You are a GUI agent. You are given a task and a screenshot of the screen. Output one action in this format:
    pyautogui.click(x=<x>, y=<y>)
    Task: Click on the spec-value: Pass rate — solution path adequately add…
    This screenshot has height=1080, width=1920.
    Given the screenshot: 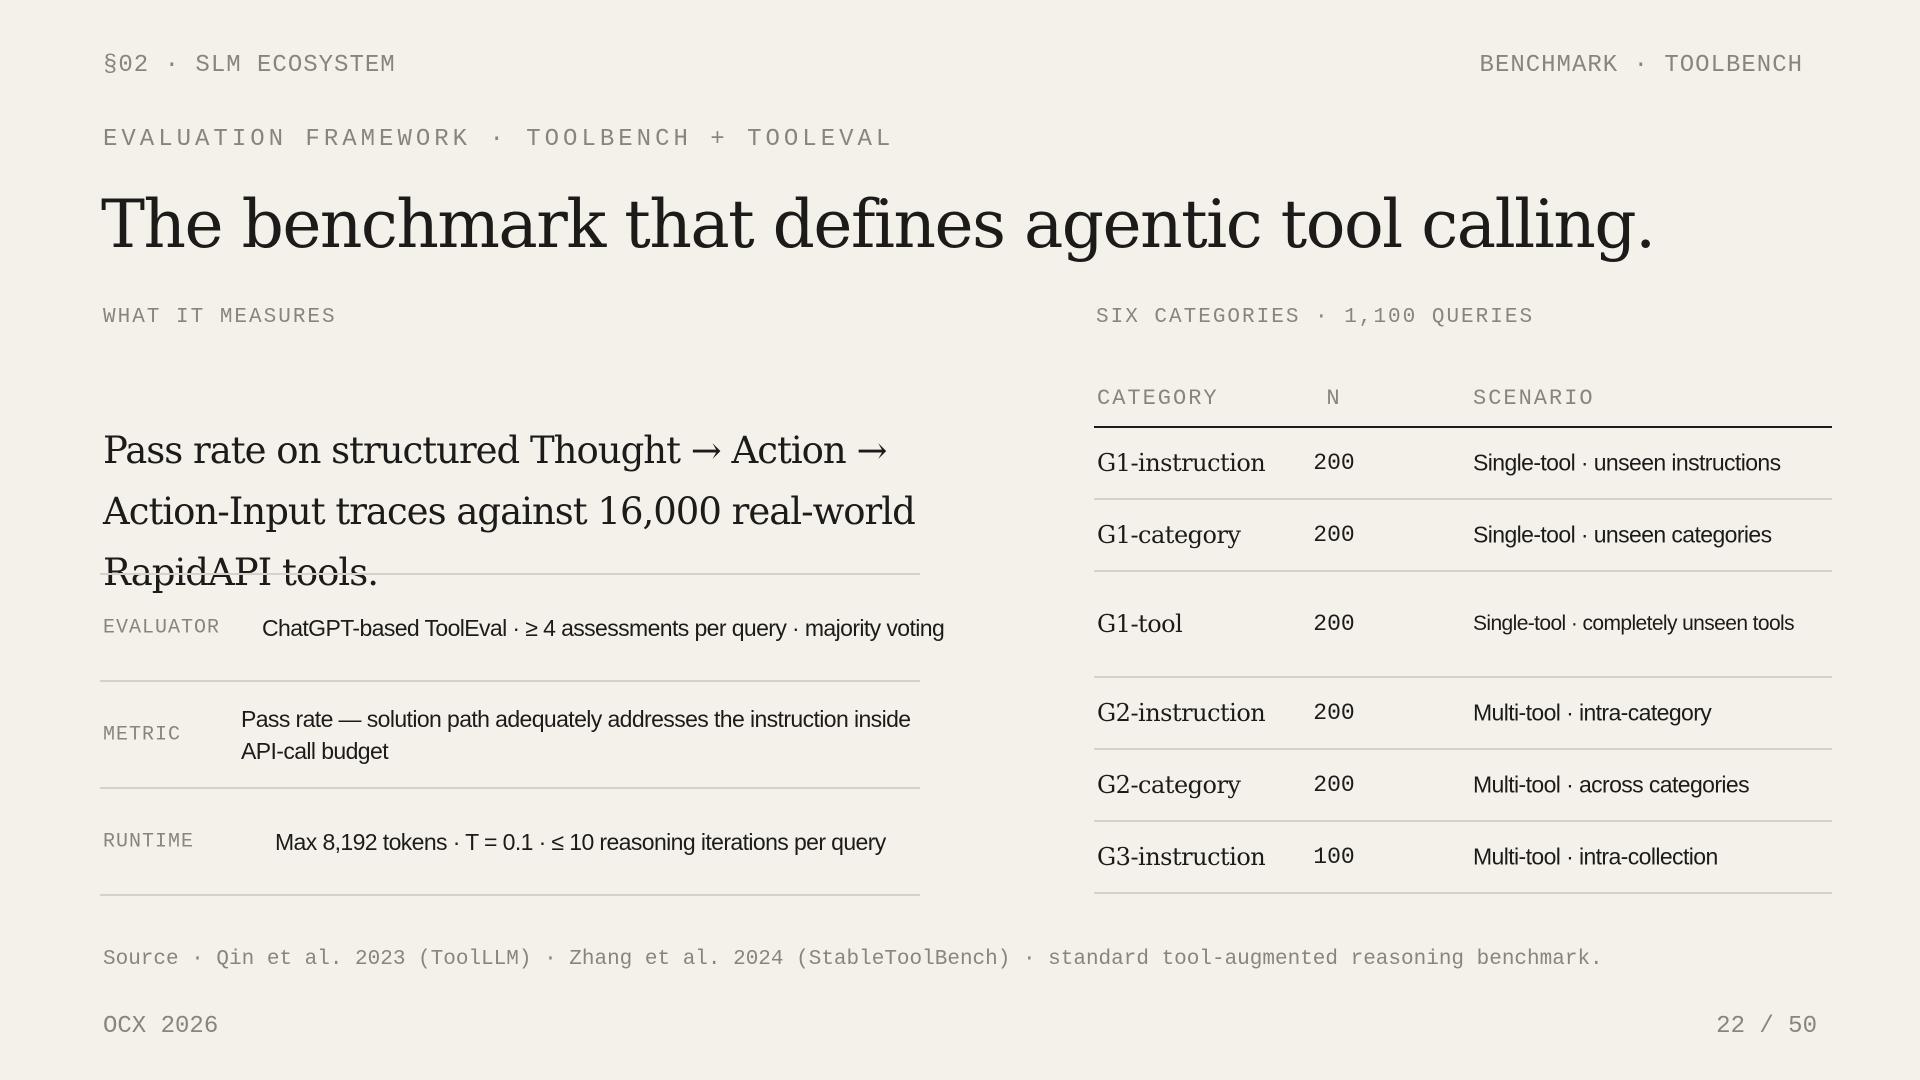 What is the action you would take?
    pyautogui.click(x=576, y=734)
    